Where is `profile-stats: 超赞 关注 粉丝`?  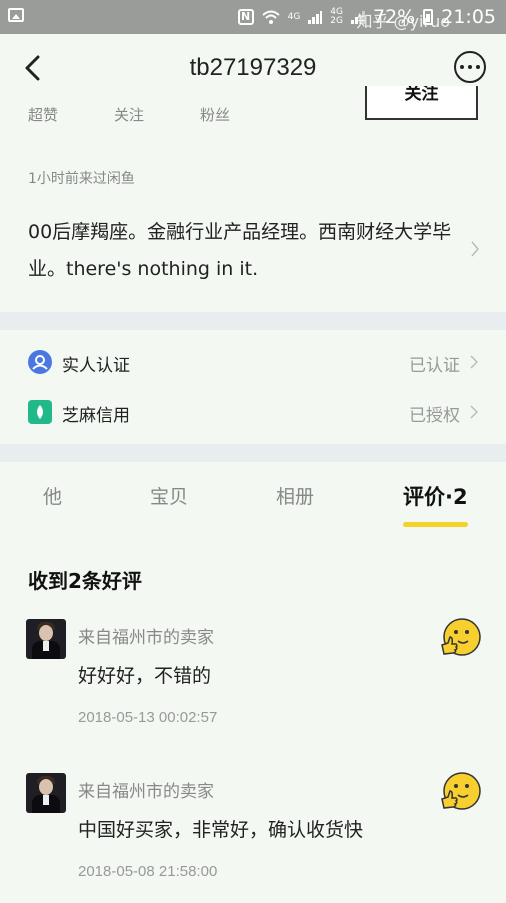
profile-stats: 超赞 关注 粉丝 is located at coordinates (157, 114).